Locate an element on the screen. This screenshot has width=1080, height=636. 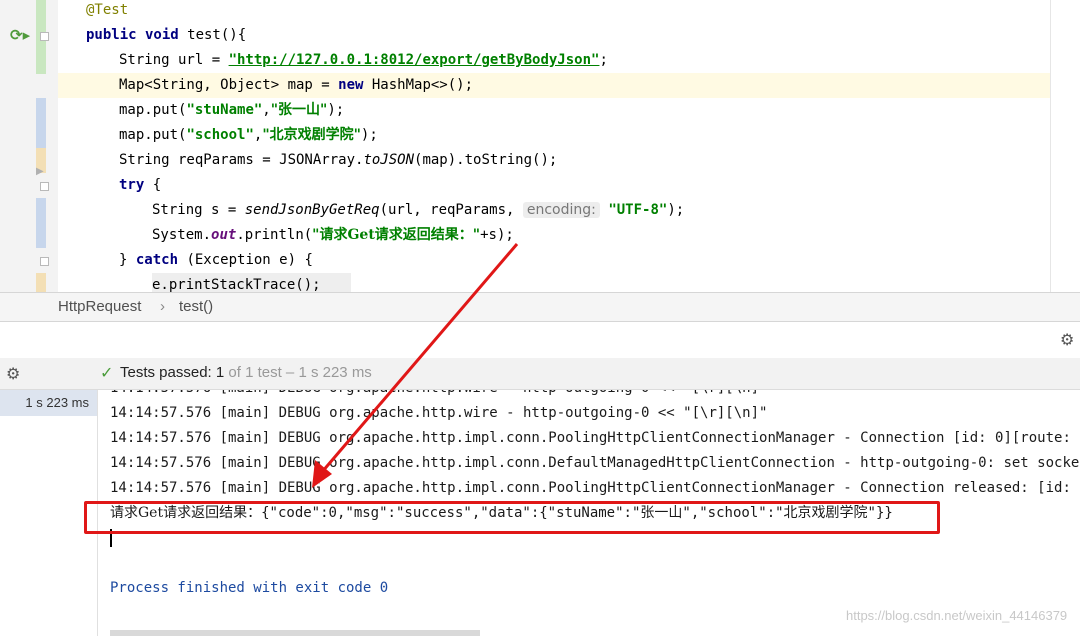
breadcrumb-class: HttpRequest is located at coordinates (99, 306).